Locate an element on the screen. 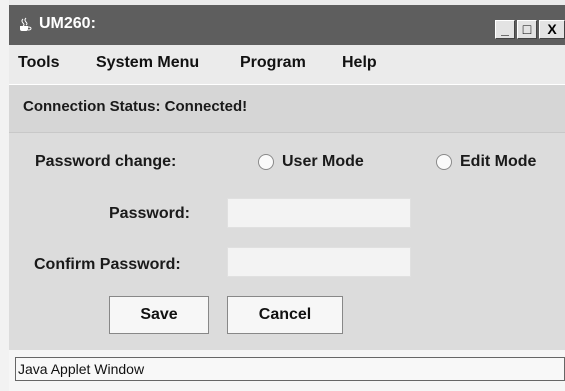 The width and height of the screenshot is (565, 391). close-button: X is located at coordinates (552, 29).